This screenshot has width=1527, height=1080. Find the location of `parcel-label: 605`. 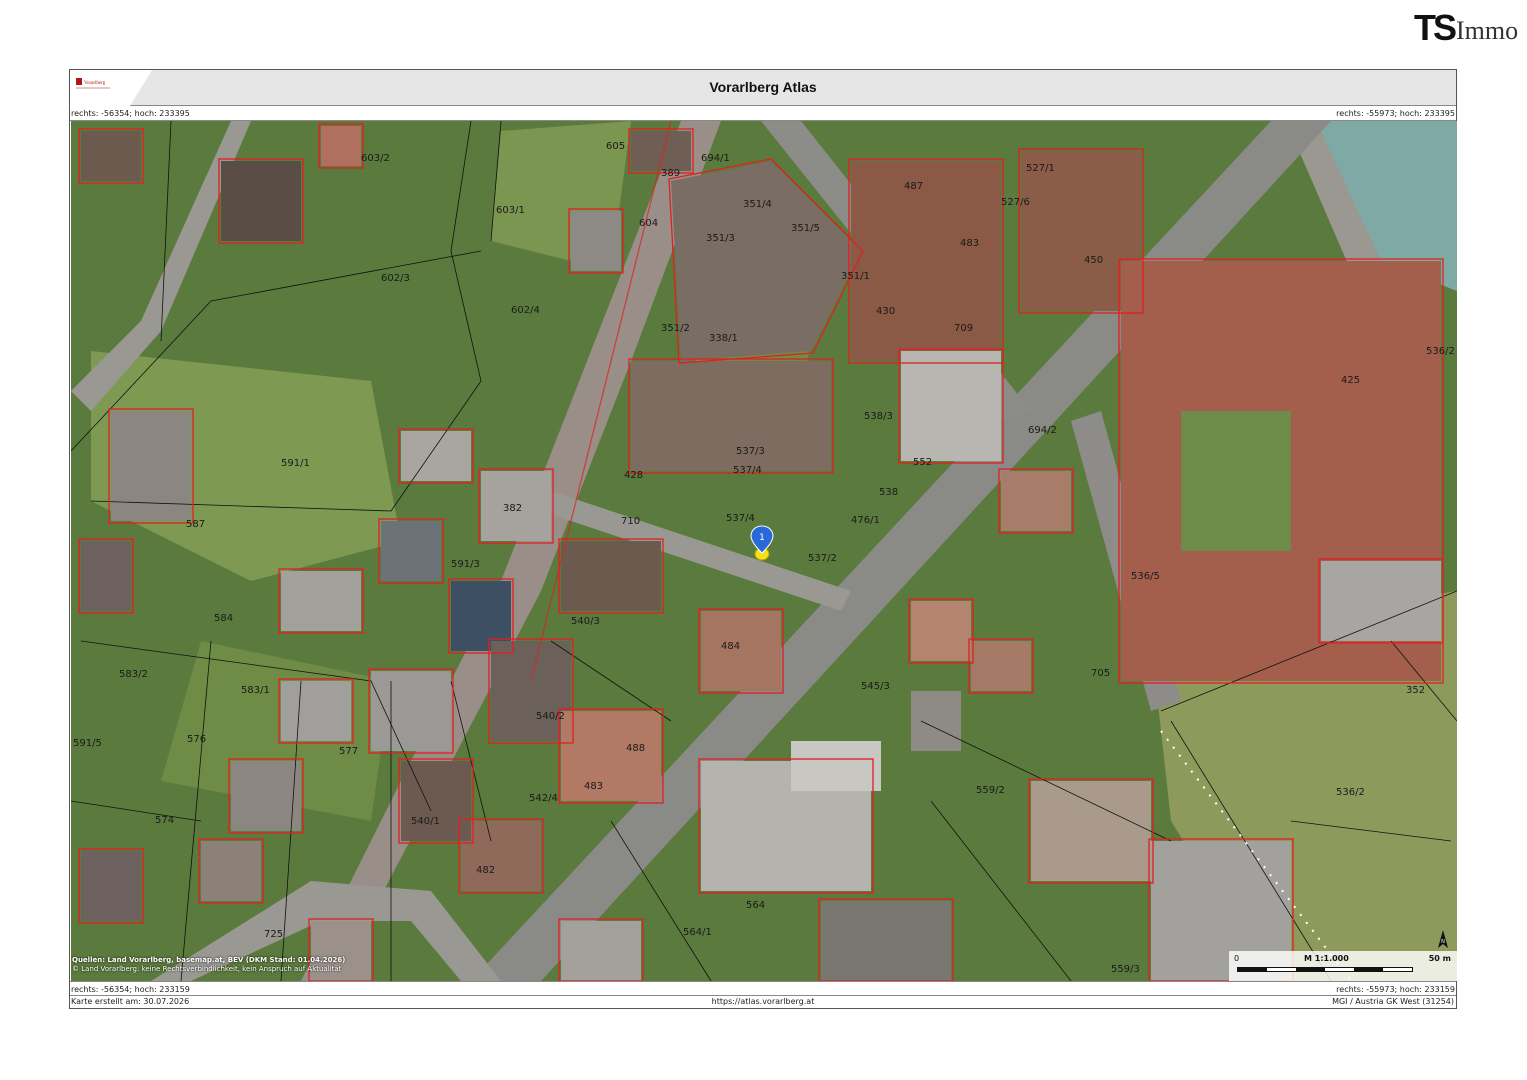

parcel-label: 605 is located at coordinates (615, 146).